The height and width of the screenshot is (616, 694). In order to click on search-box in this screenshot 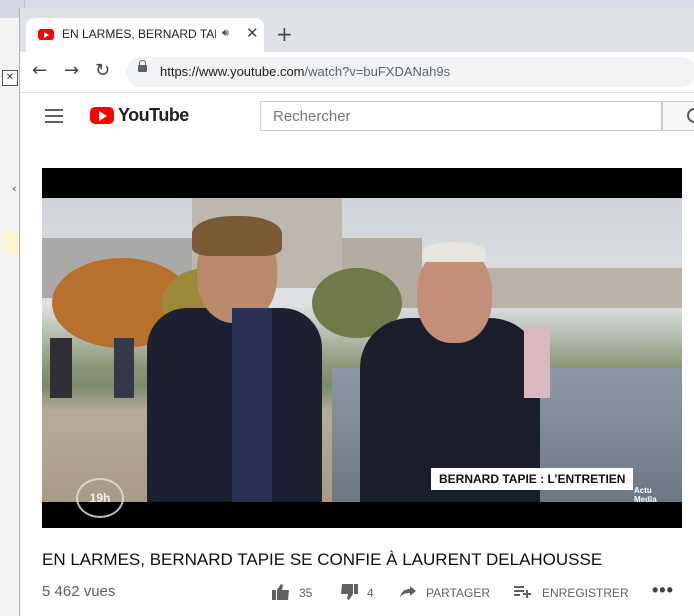, I will do `click(461, 116)`.